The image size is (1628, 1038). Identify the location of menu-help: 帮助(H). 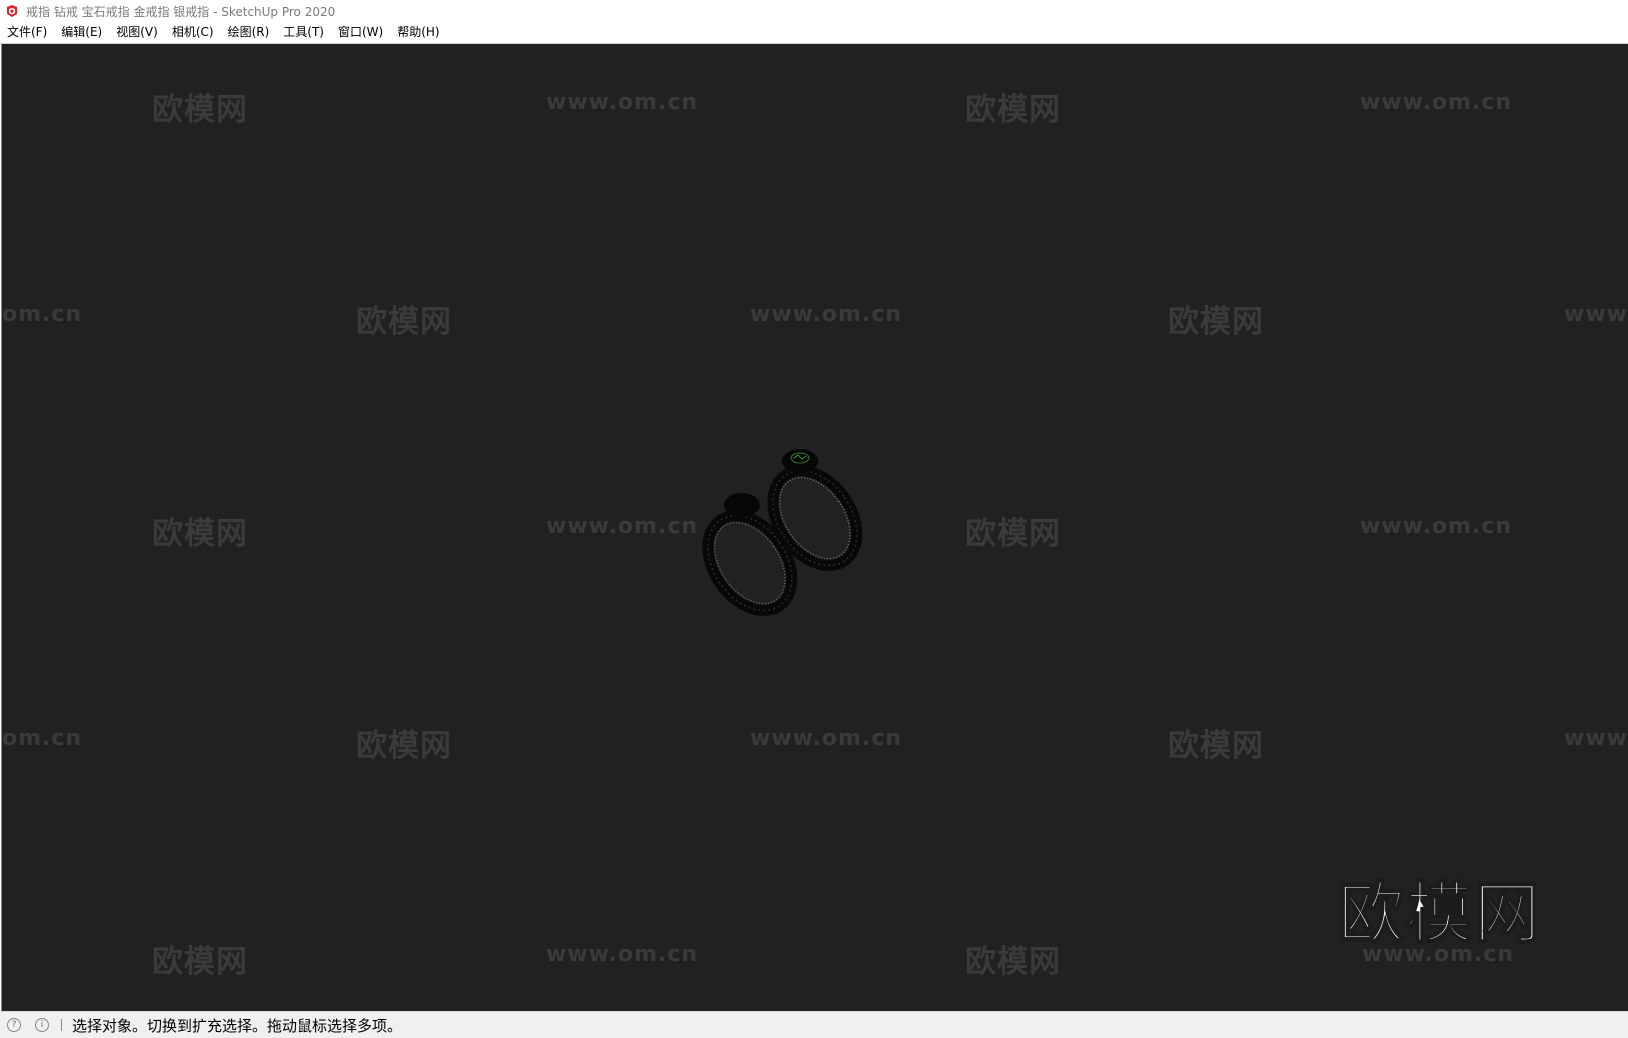
(418, 32).